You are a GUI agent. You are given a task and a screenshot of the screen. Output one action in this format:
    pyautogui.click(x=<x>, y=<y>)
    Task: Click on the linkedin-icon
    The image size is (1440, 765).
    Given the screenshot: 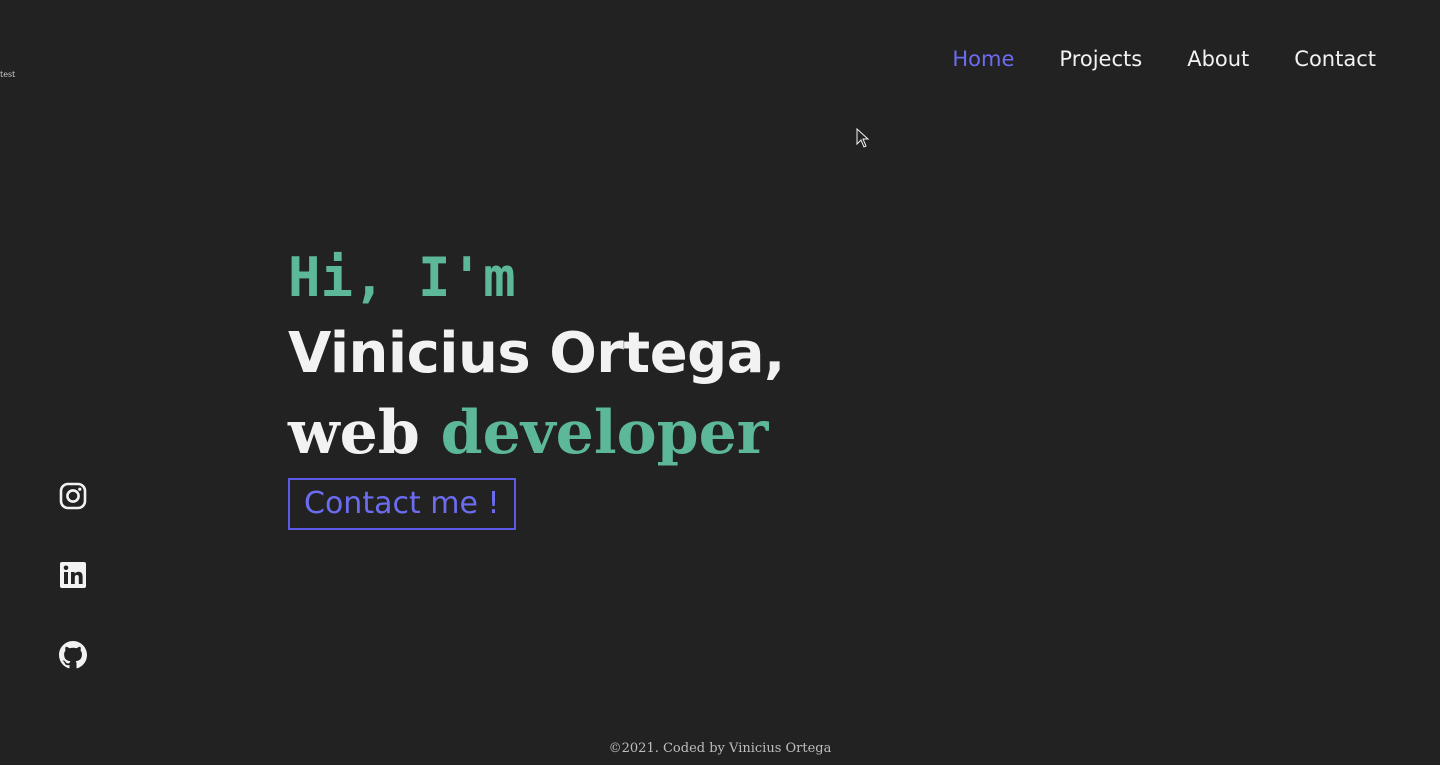 What is the action you would take?
    pyautogui.click(x=73, y=575)
    